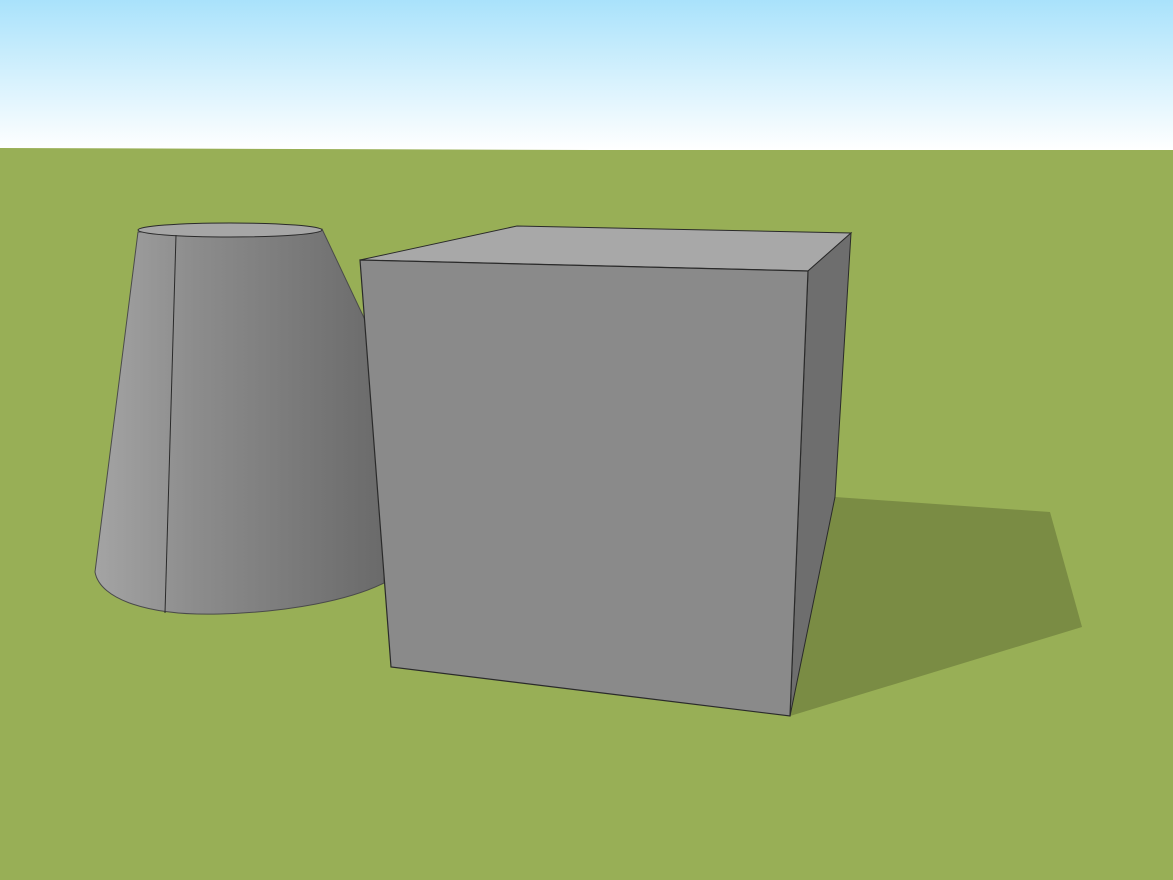 This screenshot has height=880, width=1173. Describe the element at coordinates (230, 230) in the screenshot. I see `cone-top-cap` at that location.